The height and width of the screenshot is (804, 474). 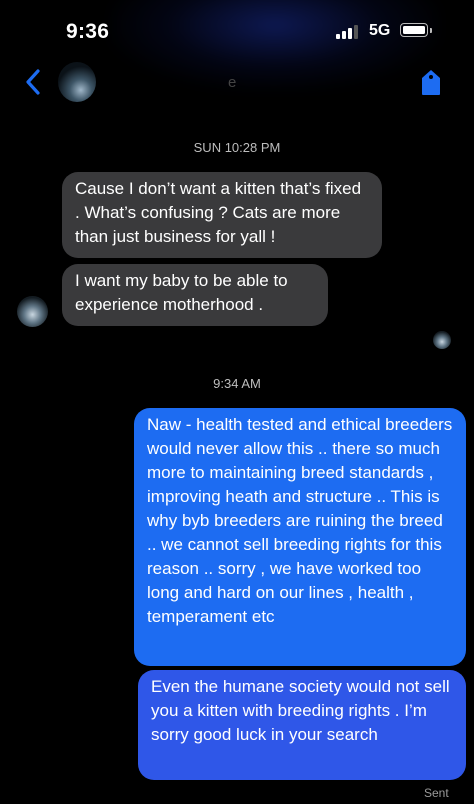 What do you see at coordinates (442, 340) in the screenshot?
I see `read-receipt-avatar` at bounding box center [442, 340].